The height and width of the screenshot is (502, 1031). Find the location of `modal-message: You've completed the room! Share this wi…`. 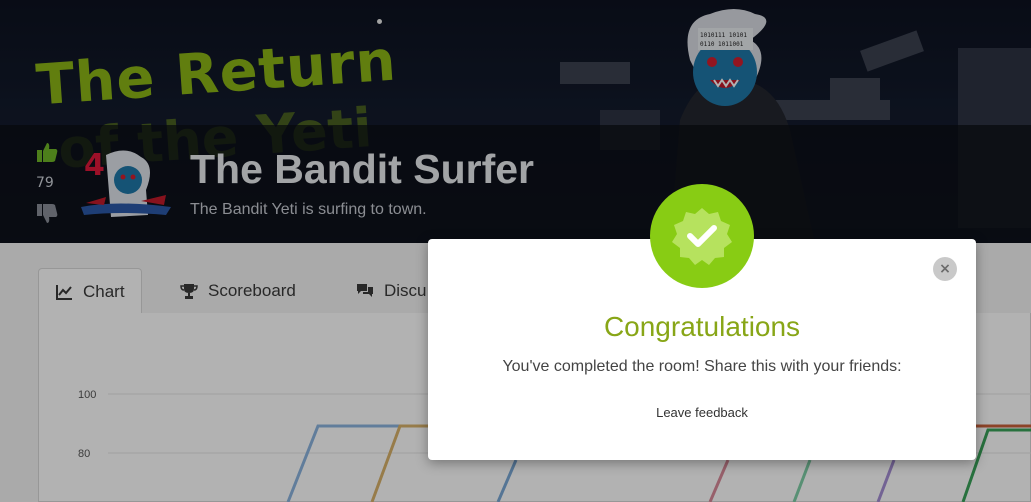

modal-message: You've completed the room! Share this wi… is located at coordinates (702, 366).